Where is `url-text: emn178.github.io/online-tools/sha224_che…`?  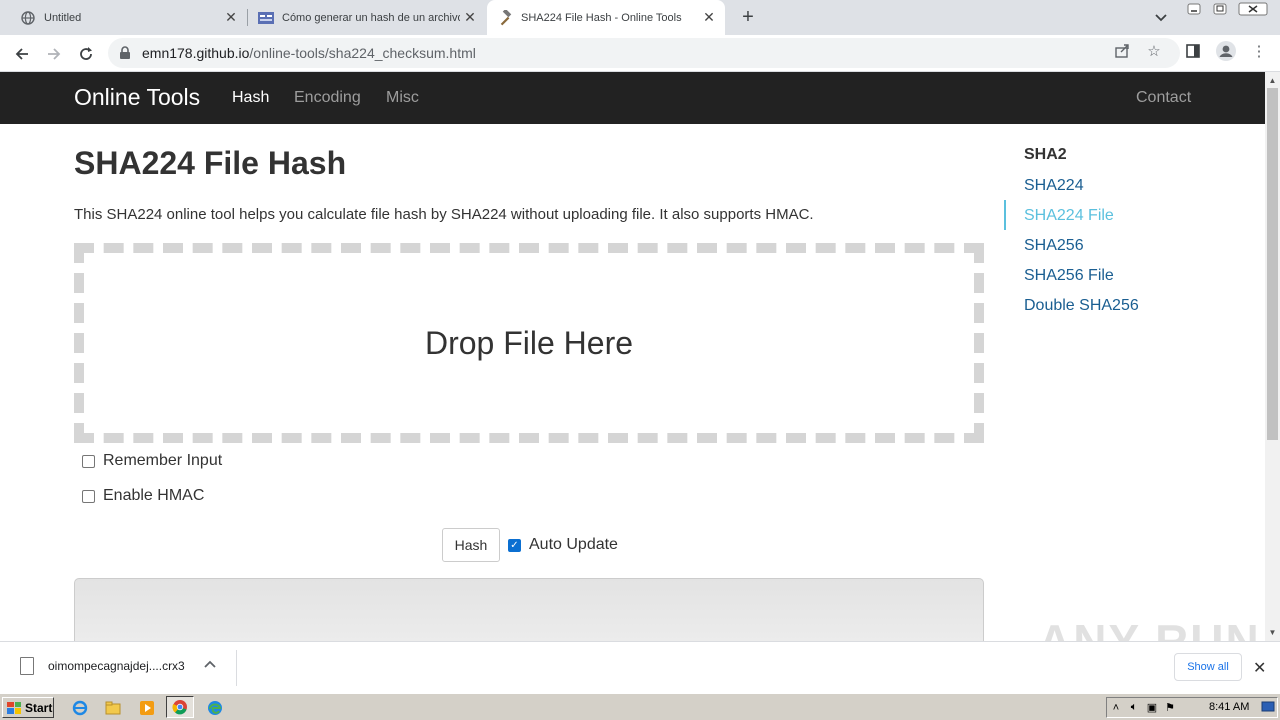
url-text: emn178.github.io/online-tools/sha224_che… is located at coordinates (309, 53).